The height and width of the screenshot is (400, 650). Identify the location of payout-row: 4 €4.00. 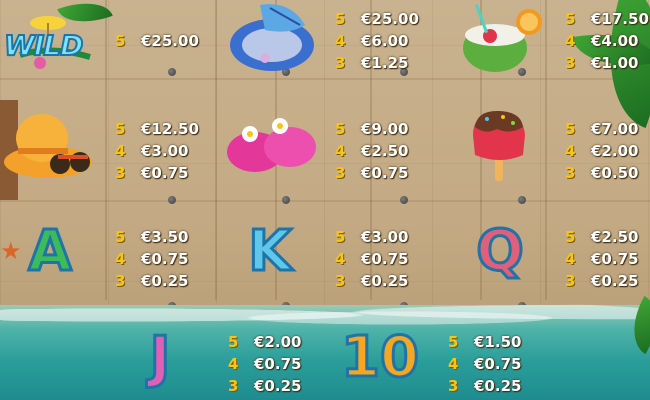
(607, 41).